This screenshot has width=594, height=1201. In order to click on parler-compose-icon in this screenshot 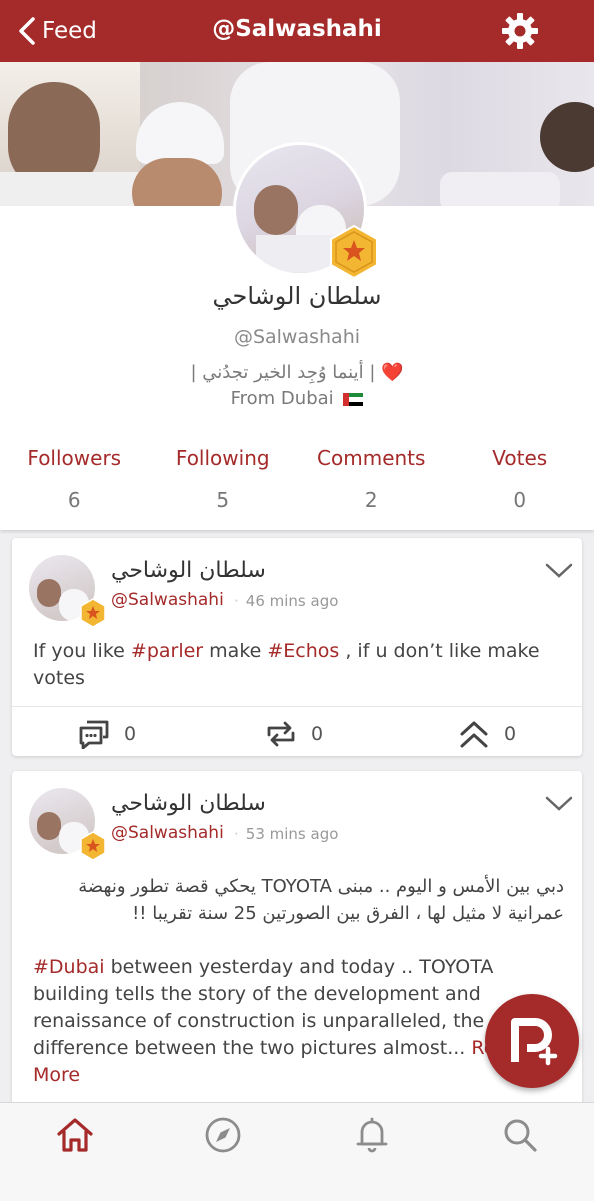, I will do `click(532, 1041)`.